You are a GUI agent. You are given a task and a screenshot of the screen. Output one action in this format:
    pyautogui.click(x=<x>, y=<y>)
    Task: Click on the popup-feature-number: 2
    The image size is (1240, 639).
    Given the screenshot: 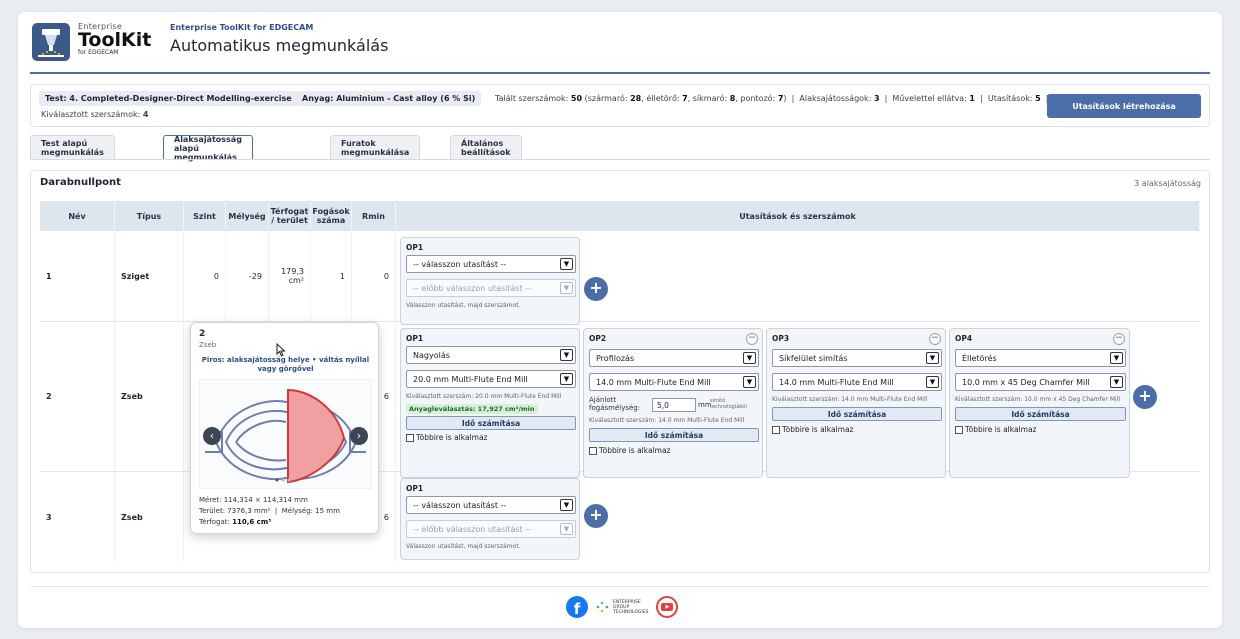 What is the action you would take?
    pyautogui.click(x=202, y=334)
    